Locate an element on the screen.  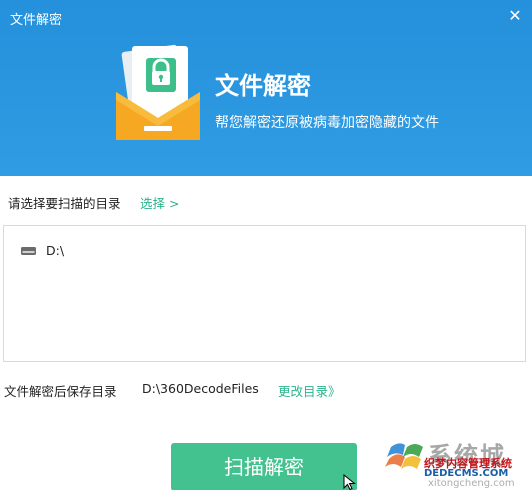
hero-title: 文件解密 is located at coordinates (263, 86).